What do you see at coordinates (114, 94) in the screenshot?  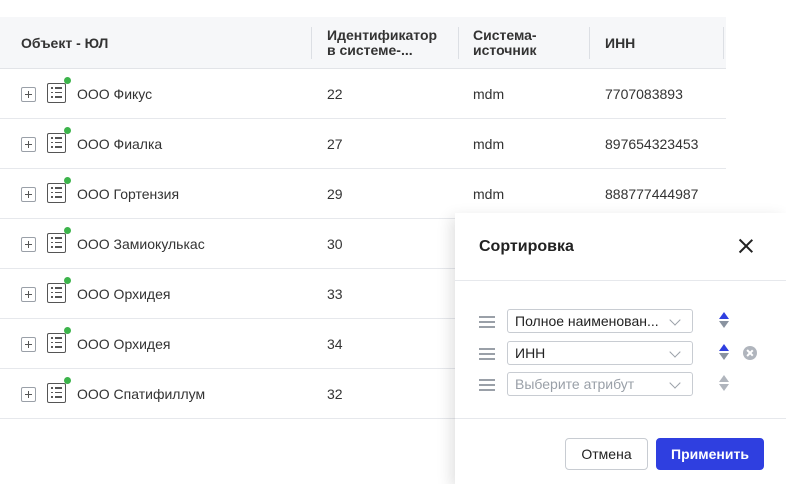 I see `cell-object-name: ООО Фикус` at bounding box center [114, 94].